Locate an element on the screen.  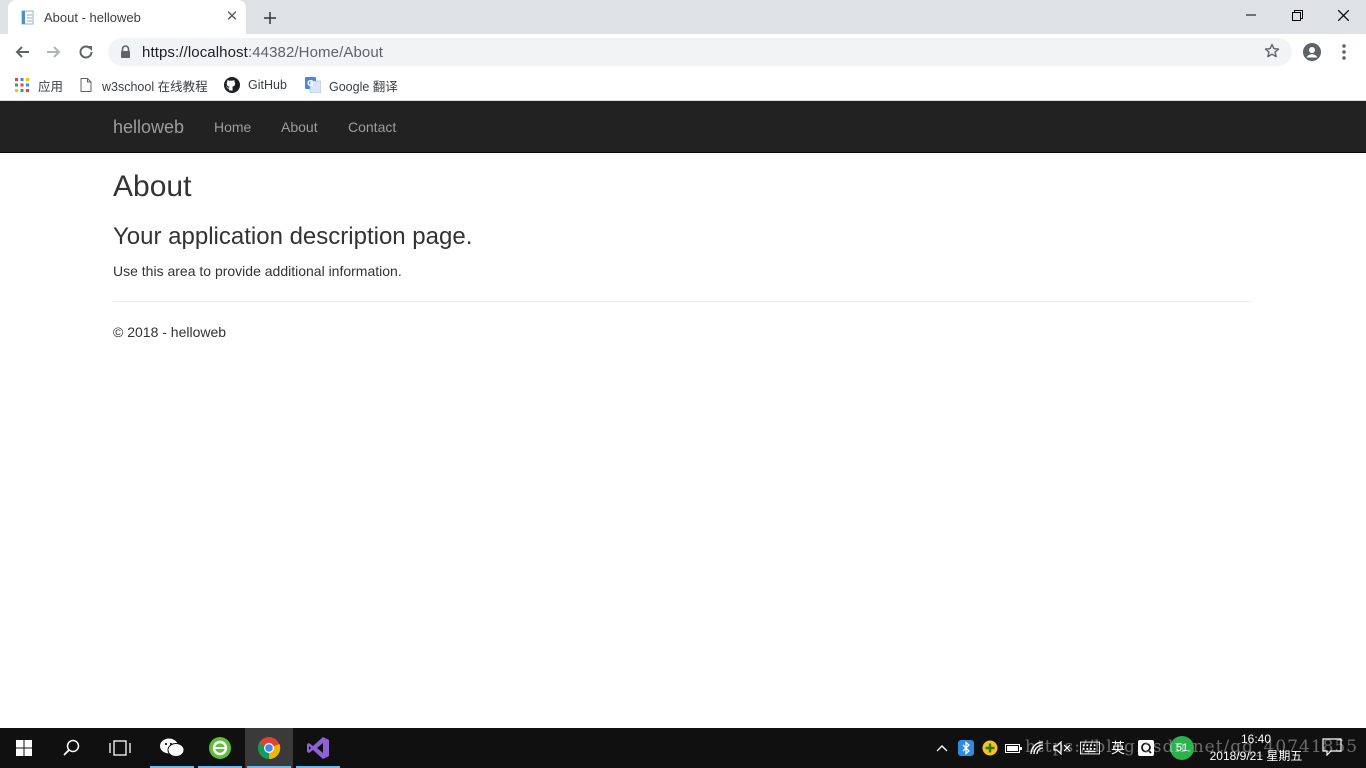
bluetooth-tray-icon is located at coordinates (966, 748).